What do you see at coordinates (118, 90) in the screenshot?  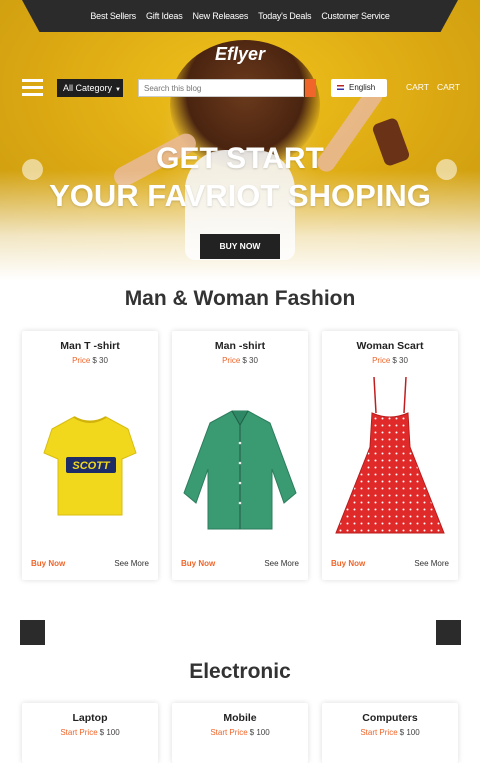 I see `caret-down-icon: ▼` at bounding box center [118, 90].